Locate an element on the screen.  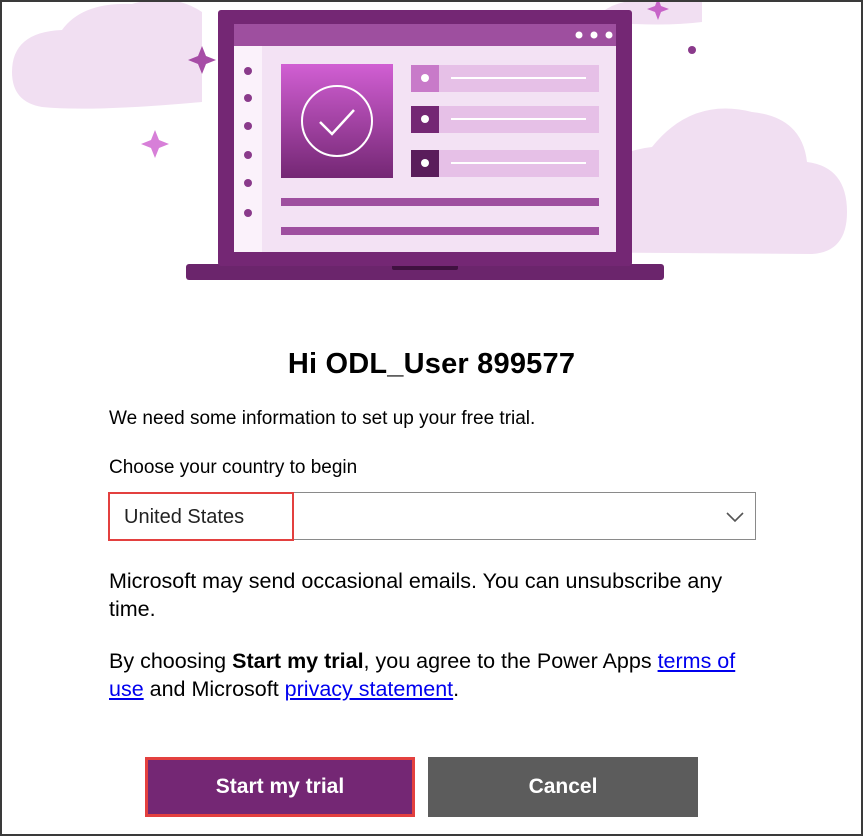
privacy-statement-link: privacy statement is located at coordinates (369, 689).